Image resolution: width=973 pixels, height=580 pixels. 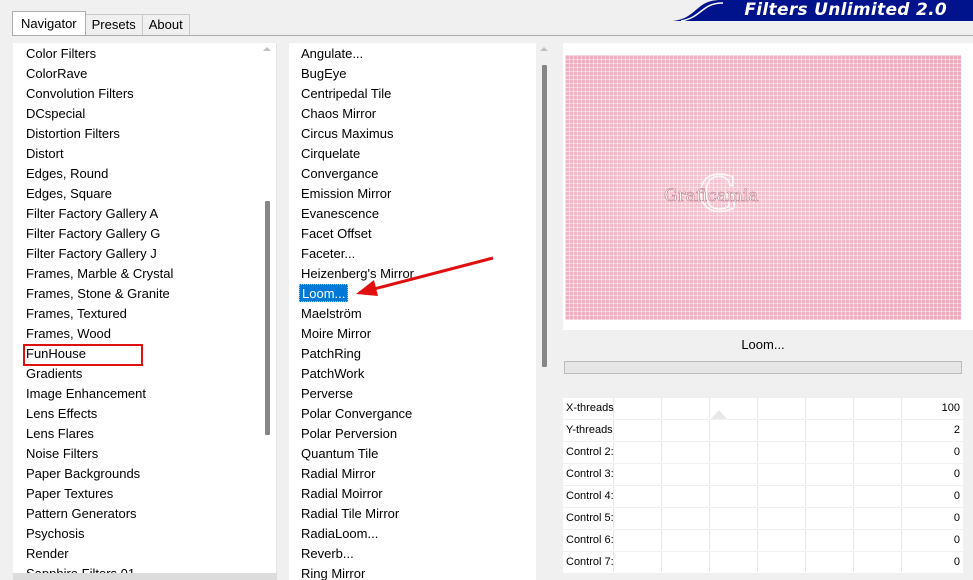 What do you see at coordinates (427, 154) in the screenshot?
I see `filter-item: Cirquelate` at bounding box center [427, 154].